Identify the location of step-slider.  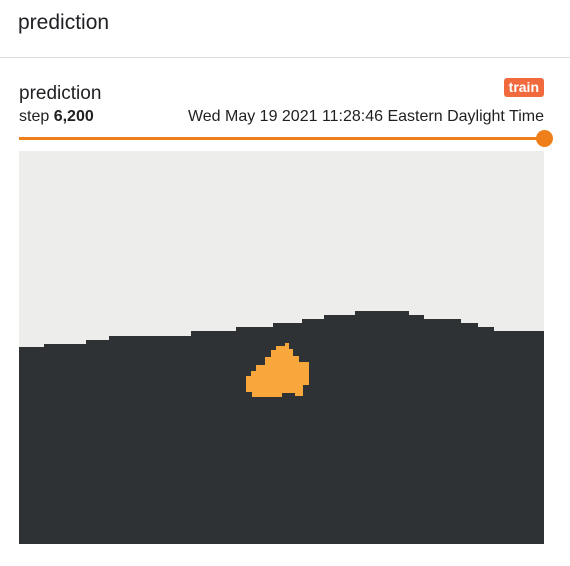
(286, 139).